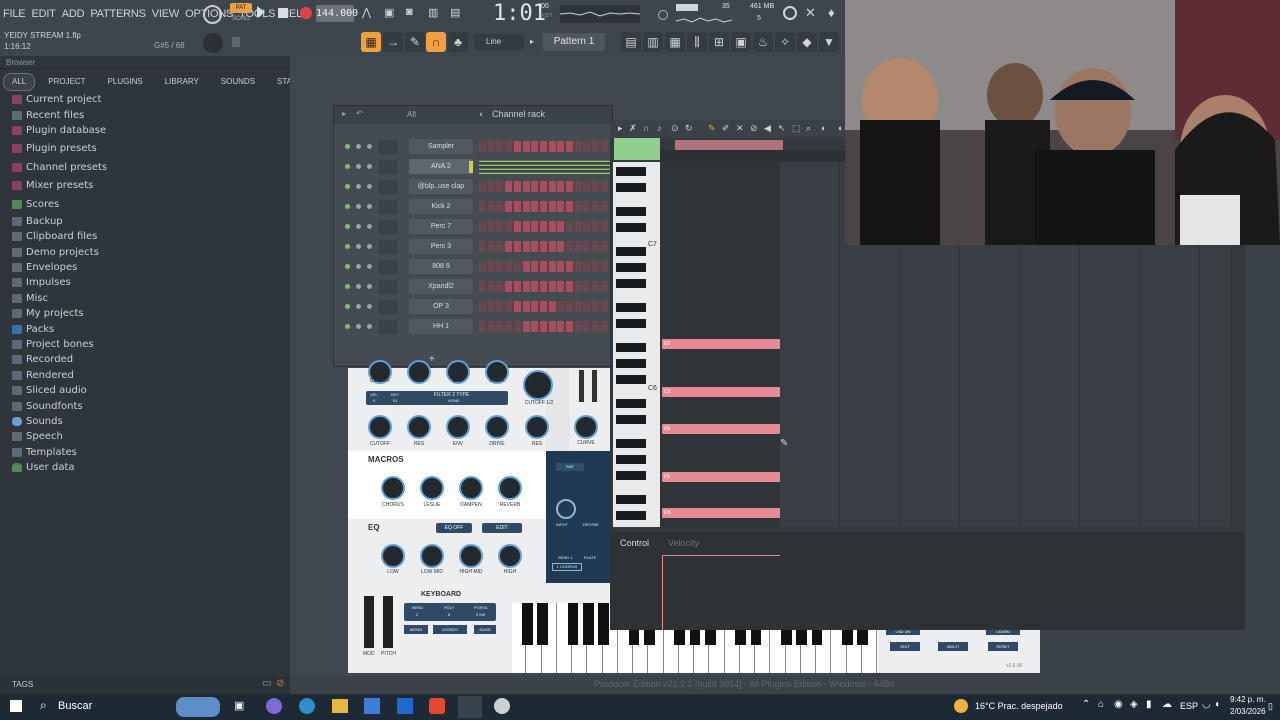  What do you see at coordinates (1101, 704) in the screenshot?
I see `tray-icon: ⌂` at bounding box center [1101, 704].